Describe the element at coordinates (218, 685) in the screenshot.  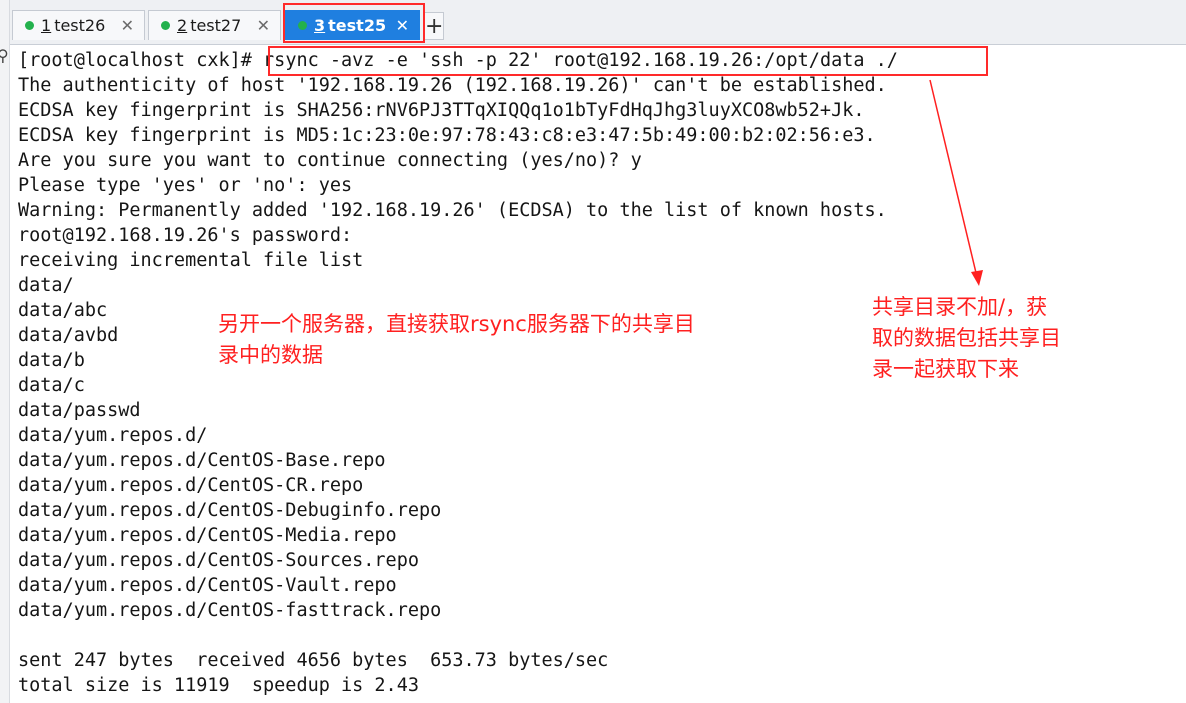
I see `terminal-line: total size is 11919 speedup is 2.43` at that location.